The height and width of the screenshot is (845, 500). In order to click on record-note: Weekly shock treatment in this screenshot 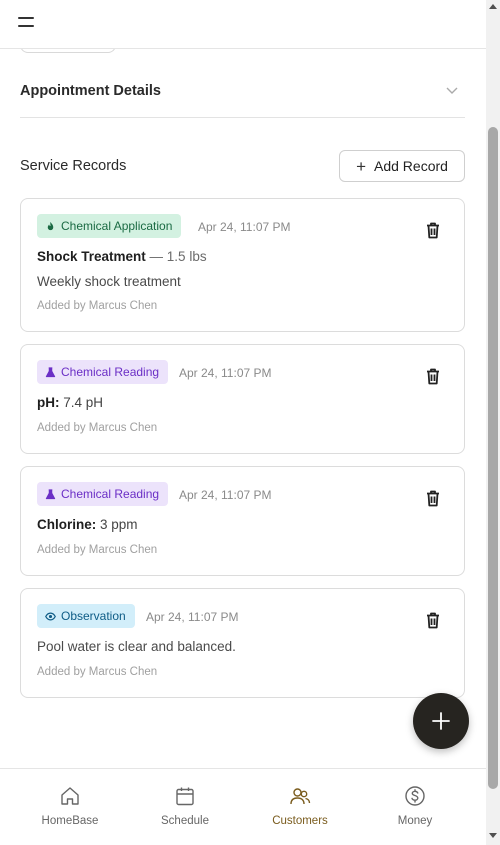, I will do `click(109, 281)`.